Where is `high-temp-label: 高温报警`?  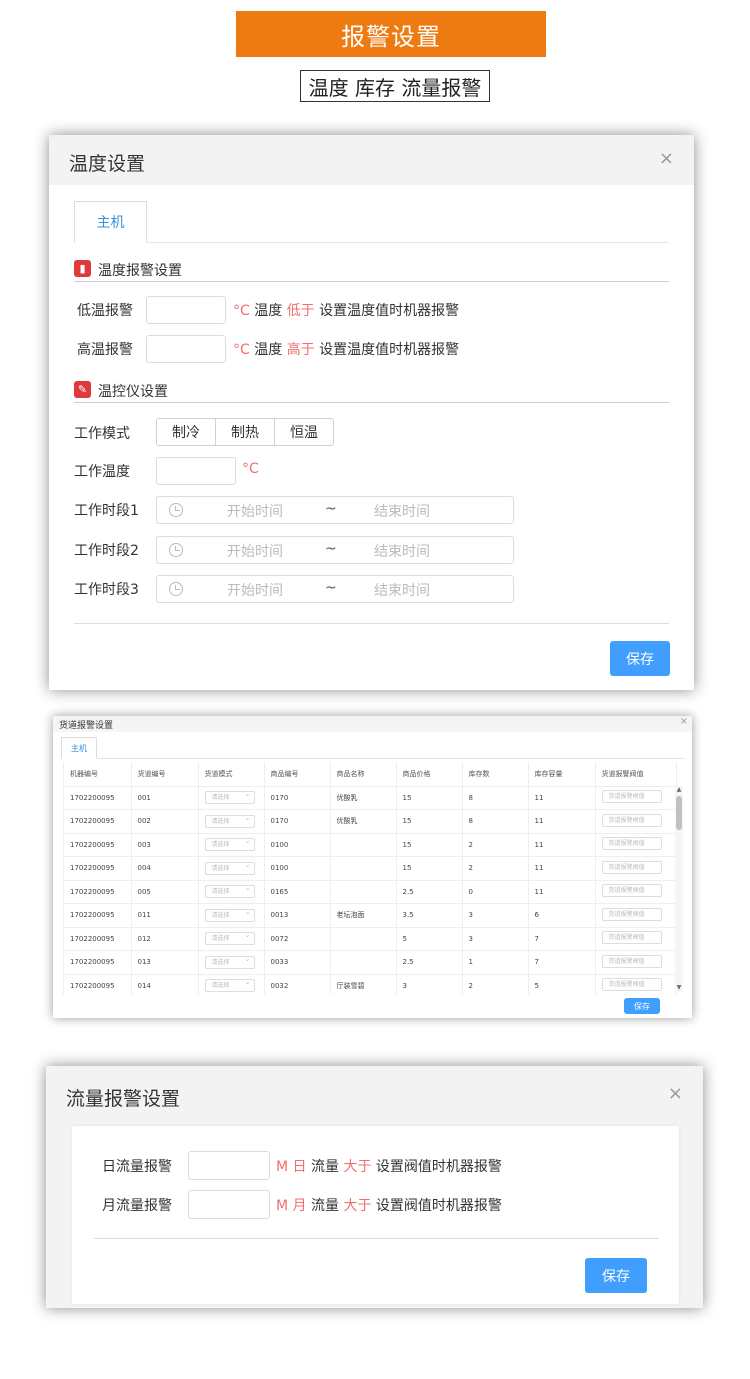 high-temp-label: 高温报警 is located at coordinates (105, 350).